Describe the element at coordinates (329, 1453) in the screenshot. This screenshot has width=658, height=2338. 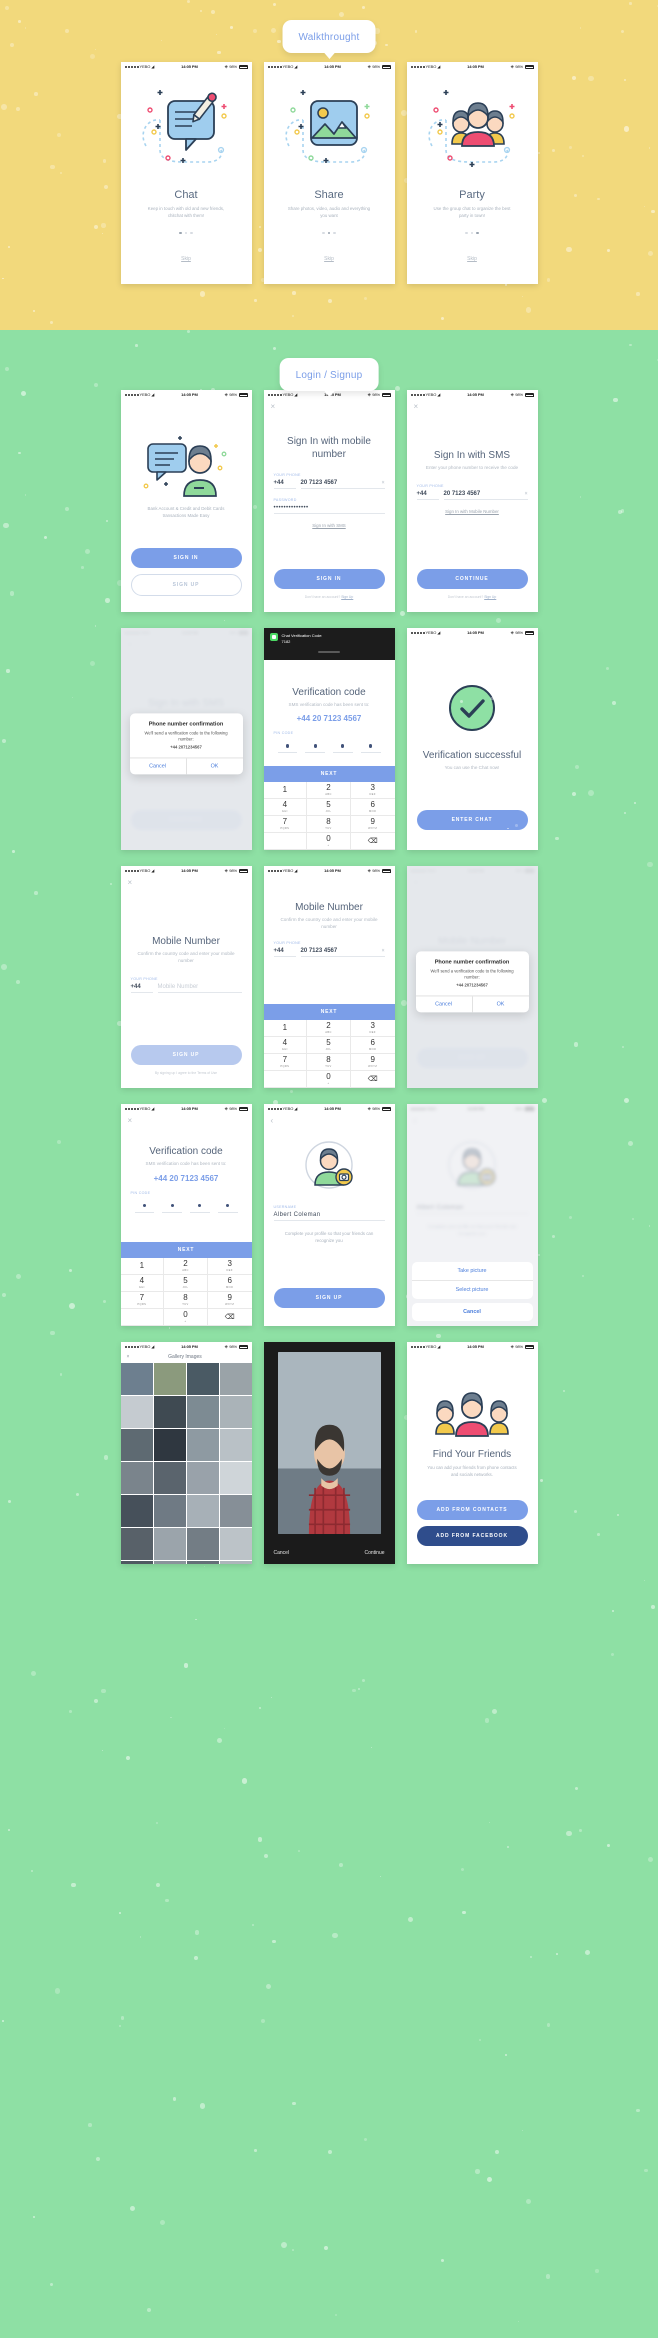
I see `screen-photo-preview: Cancel Continue` at that location.